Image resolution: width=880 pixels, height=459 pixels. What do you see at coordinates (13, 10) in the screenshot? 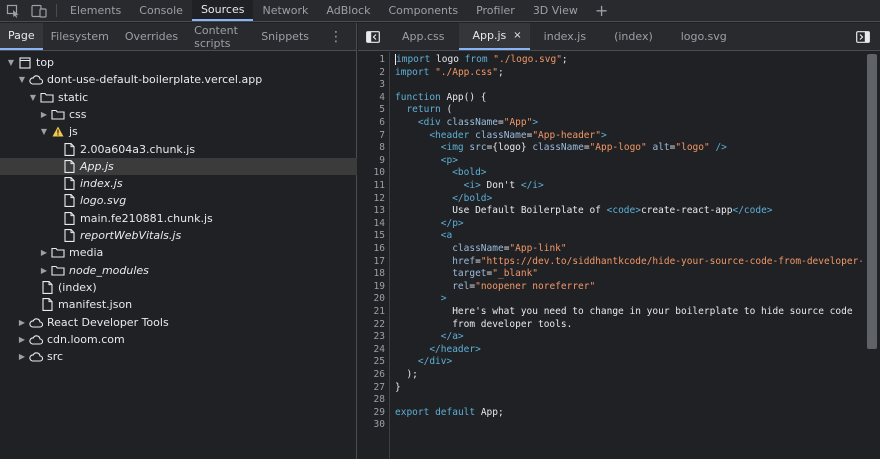
I see `inspect-icon` at bounding box center [13, 10].